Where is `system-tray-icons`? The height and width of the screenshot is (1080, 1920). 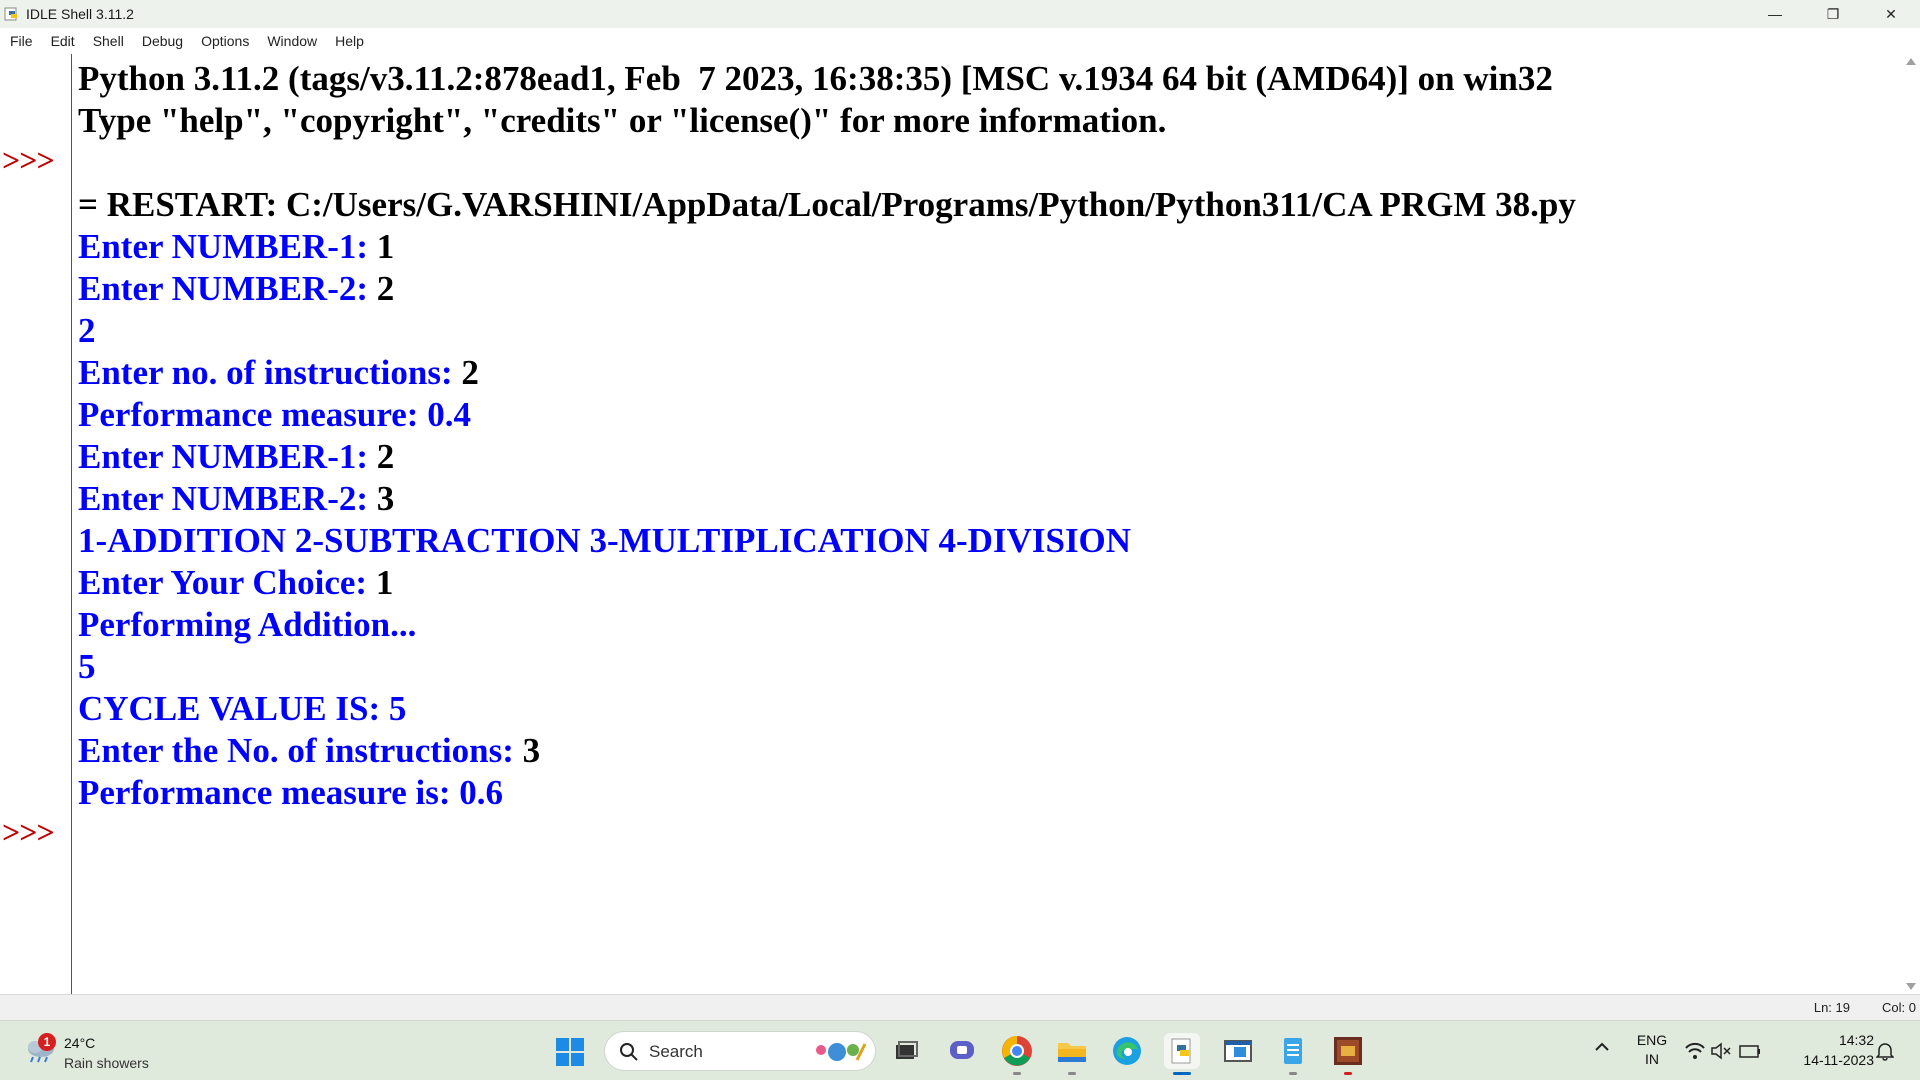 system-tray-icons is located at coordinates (1723, 1051).